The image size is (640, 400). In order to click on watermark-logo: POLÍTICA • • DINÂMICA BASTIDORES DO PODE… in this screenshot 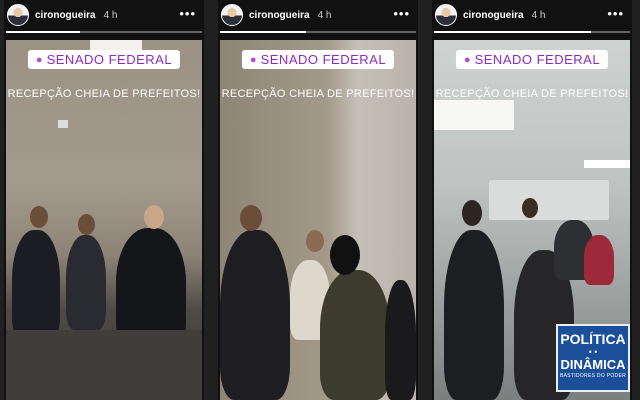, I will do `click(593, 358)`.